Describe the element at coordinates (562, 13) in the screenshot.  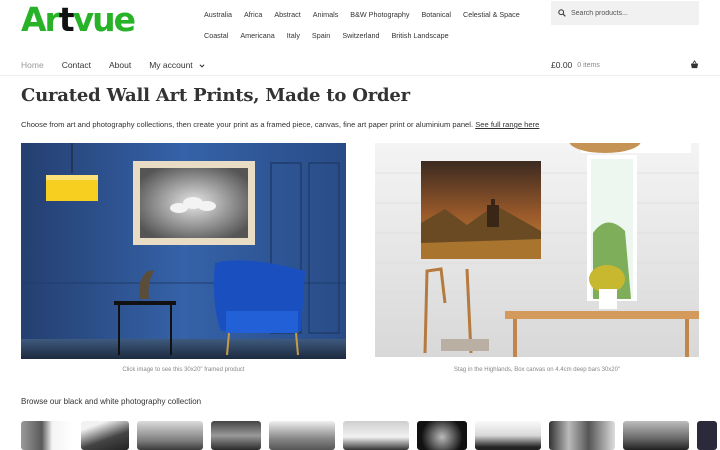
I see `search-icon` at that location.